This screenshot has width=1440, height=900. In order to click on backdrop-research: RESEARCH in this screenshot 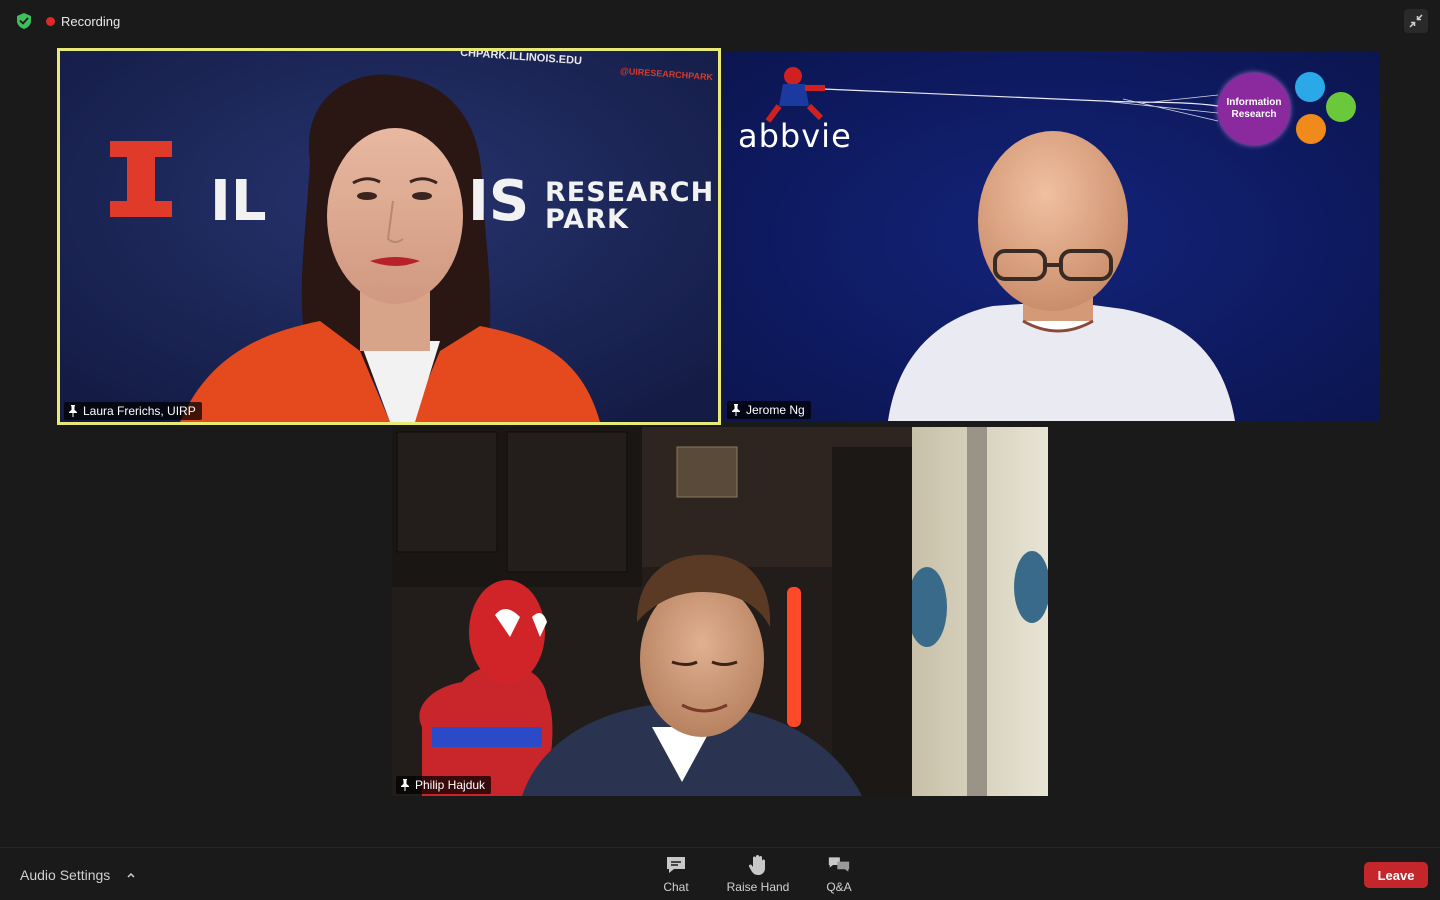, I will do `click(630, 192)`.